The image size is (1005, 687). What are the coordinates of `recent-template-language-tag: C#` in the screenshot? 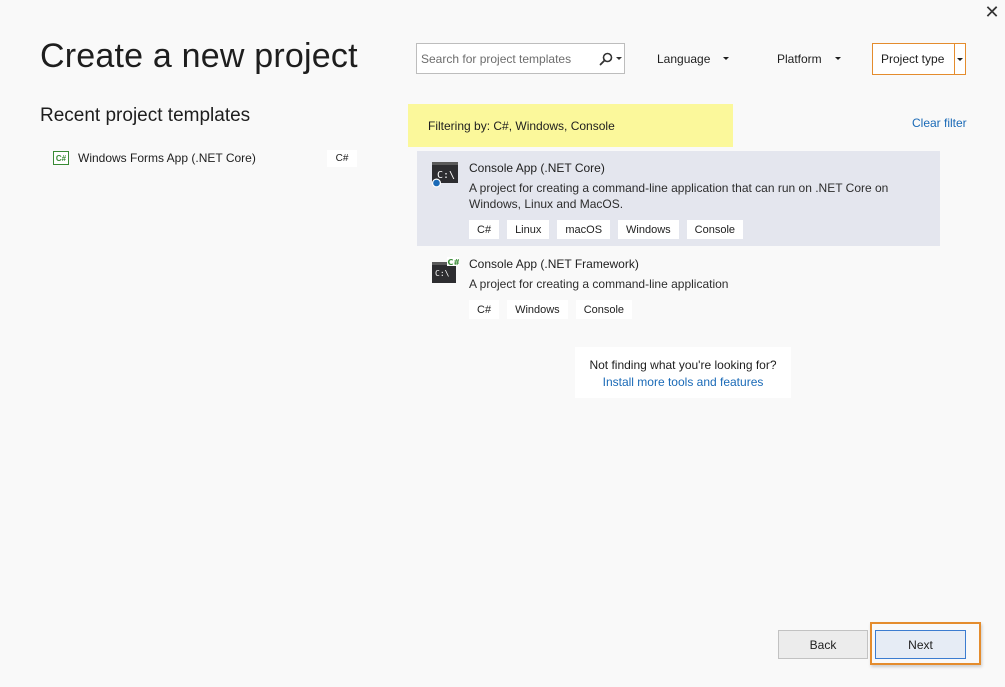 It's located at (342, 158).